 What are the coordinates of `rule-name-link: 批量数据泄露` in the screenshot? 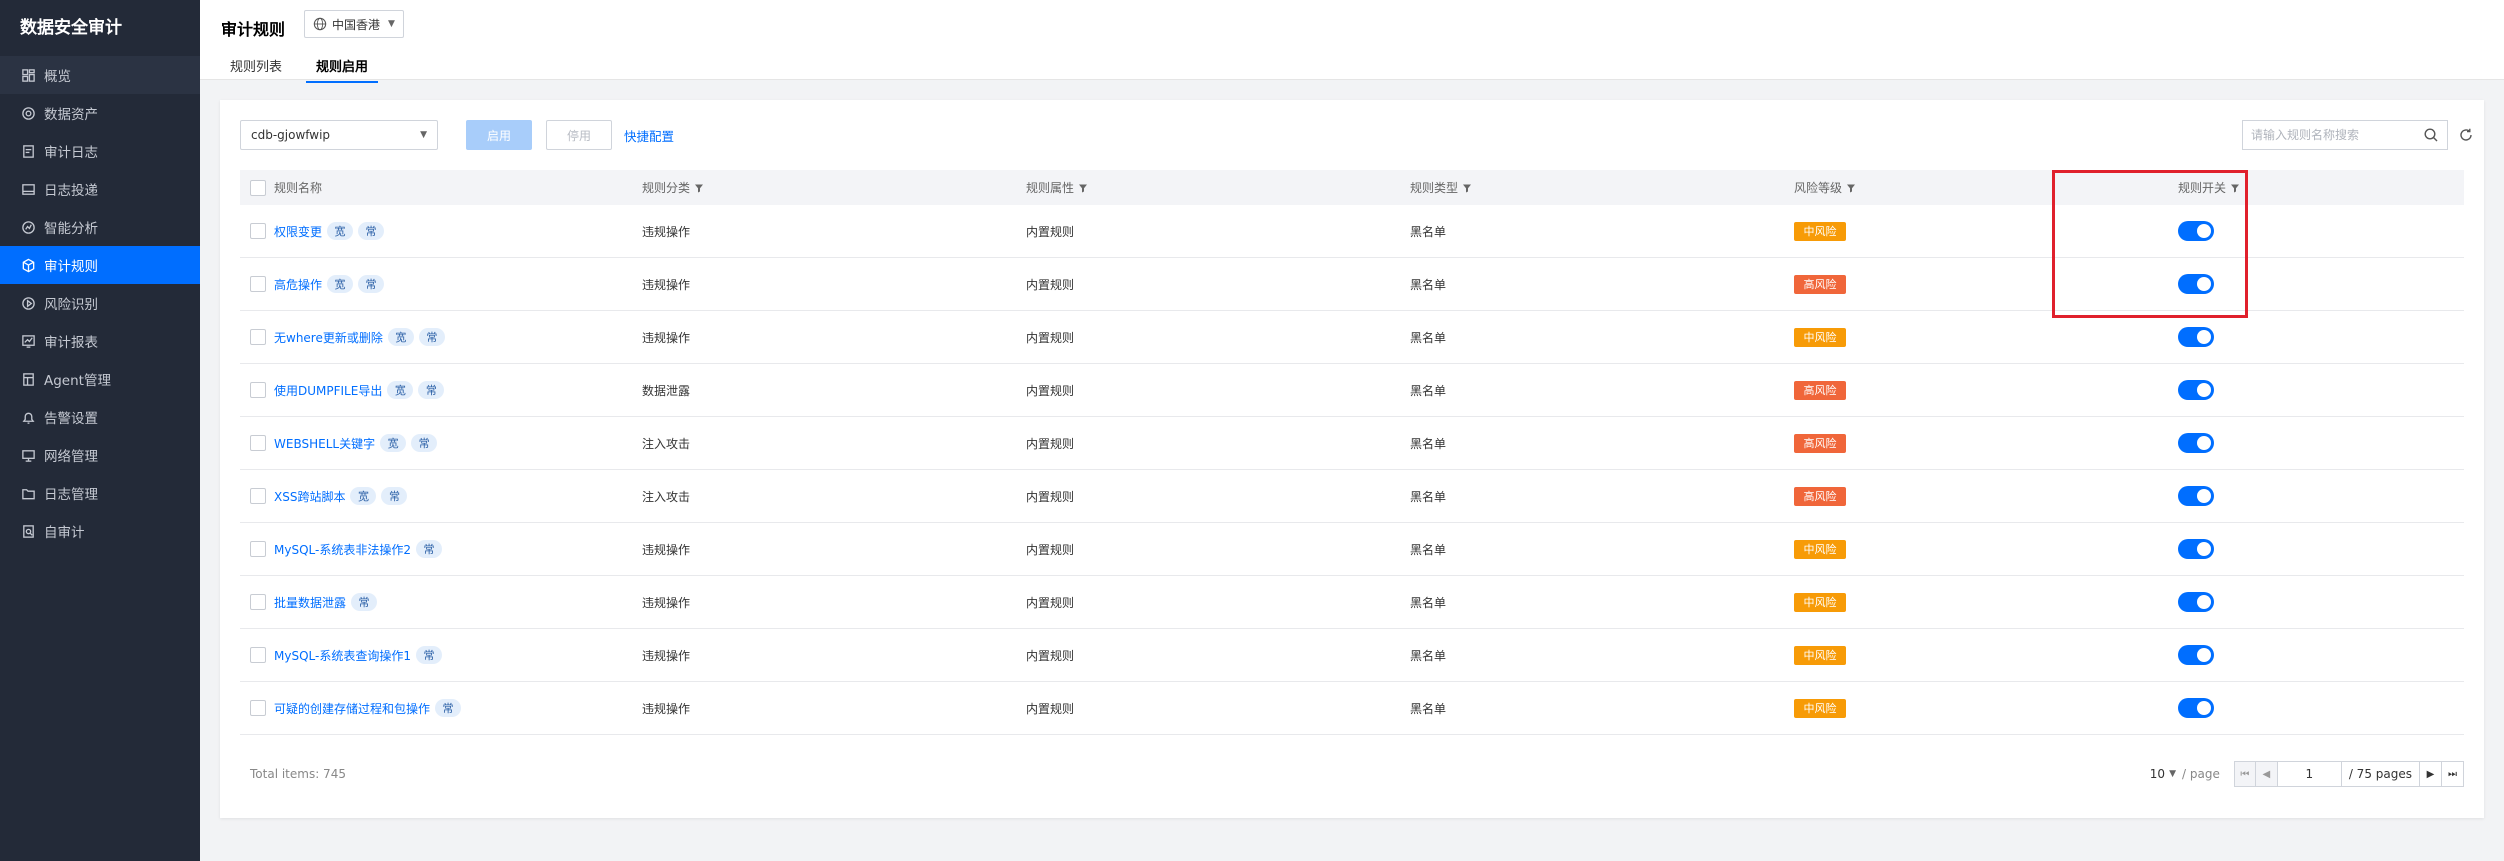 It's located at (310, 602).